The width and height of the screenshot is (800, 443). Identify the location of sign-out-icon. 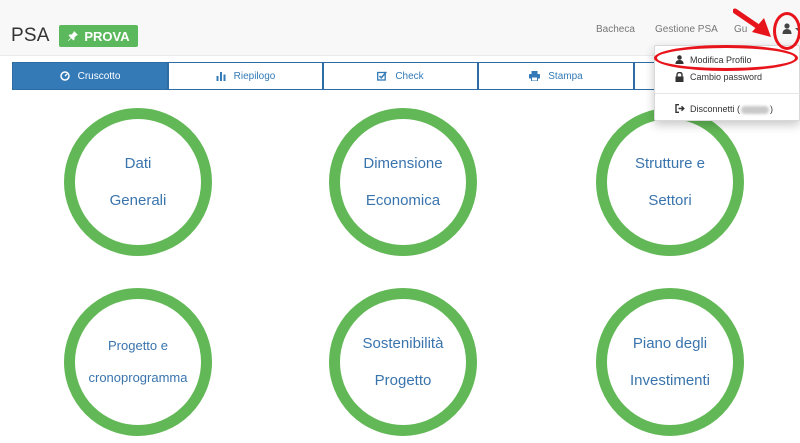
(680, 109).